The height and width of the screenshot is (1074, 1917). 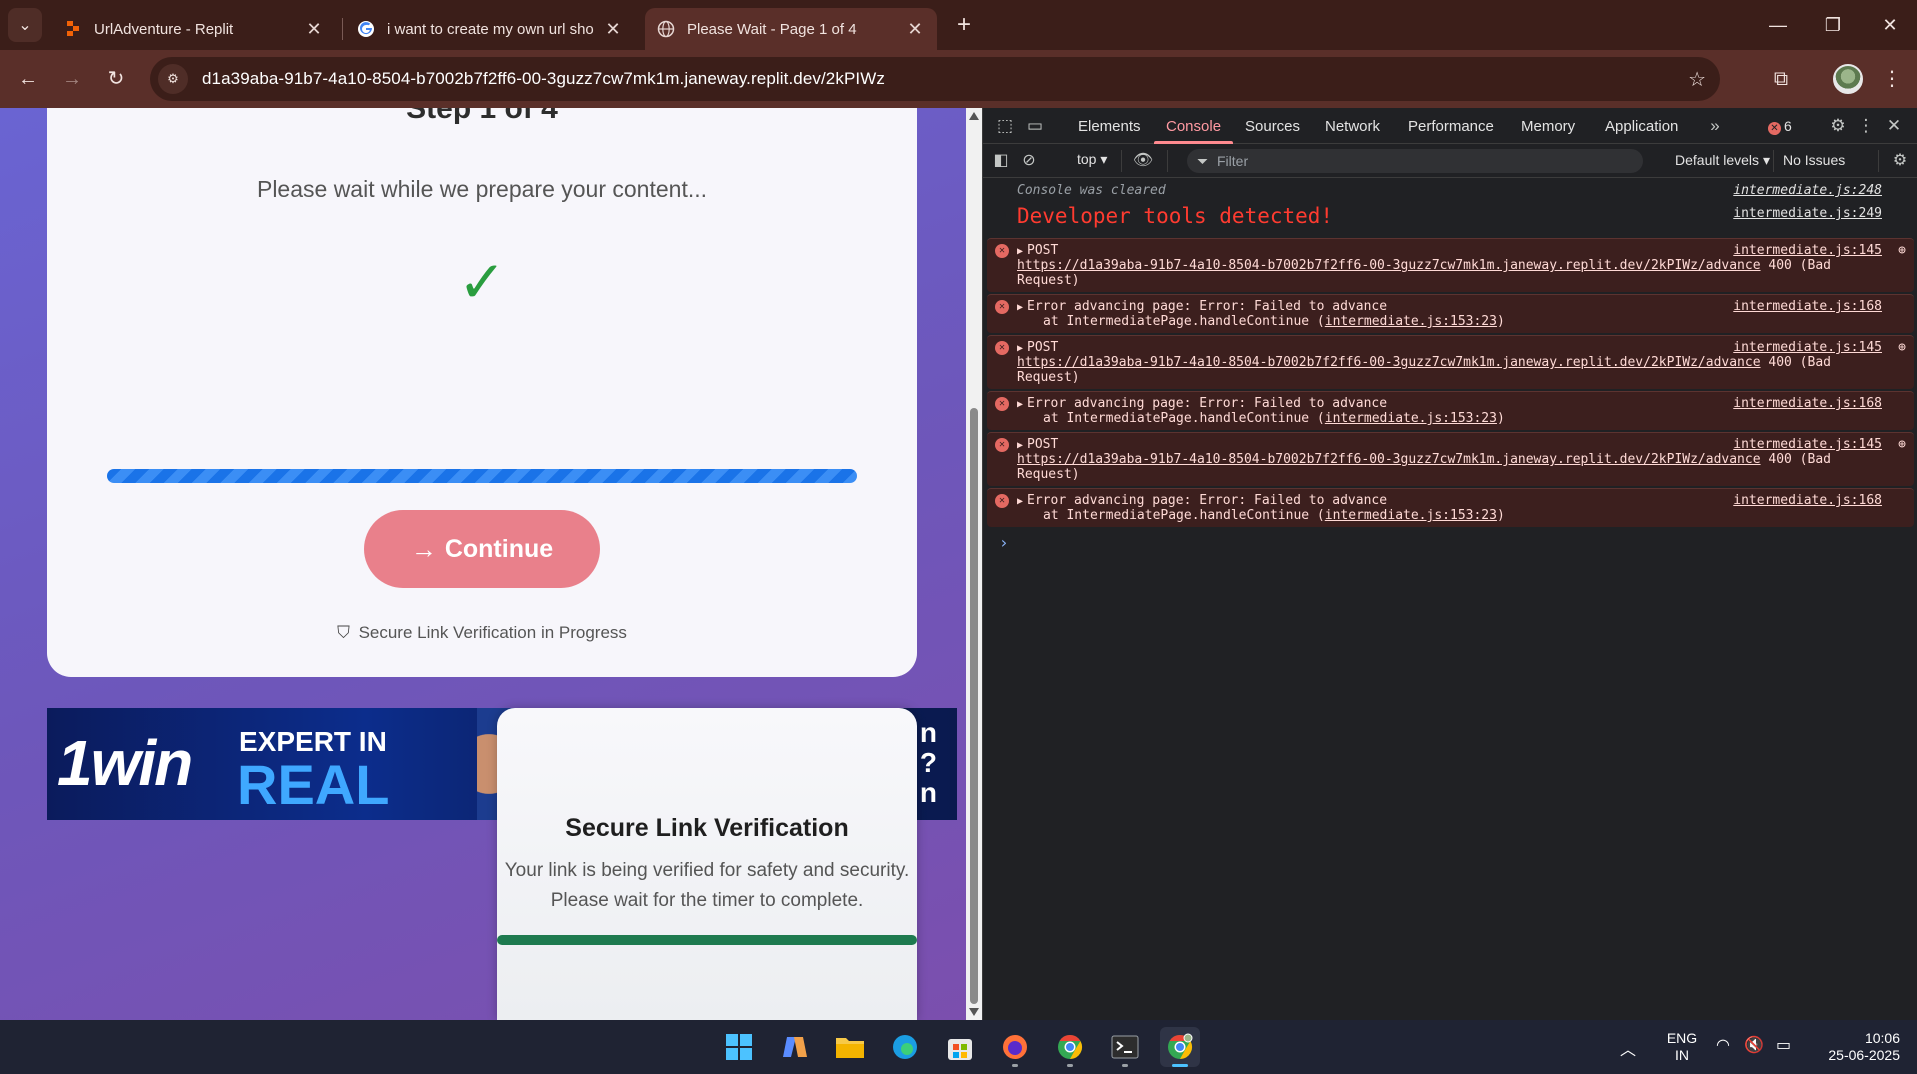 What do you see at coordinates (1900, 161) in the screenshot?
I see `console-settings-icon: ⚙` at bounding box center [1900, 161].